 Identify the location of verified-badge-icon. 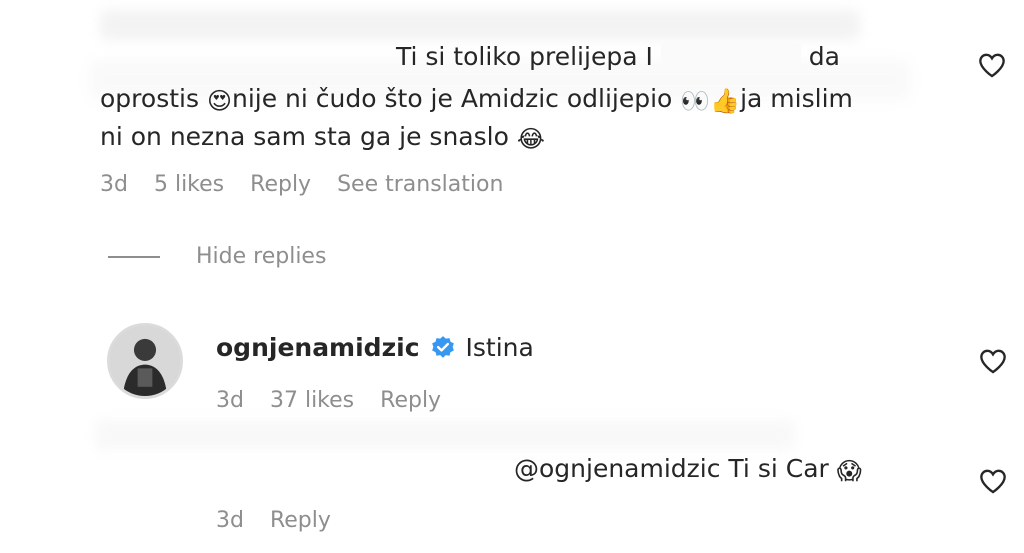
(443, 348).